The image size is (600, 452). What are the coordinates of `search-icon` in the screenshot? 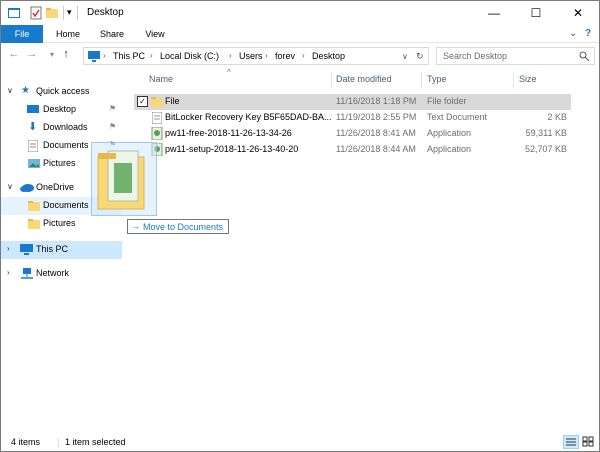 It's located at (584, 56).